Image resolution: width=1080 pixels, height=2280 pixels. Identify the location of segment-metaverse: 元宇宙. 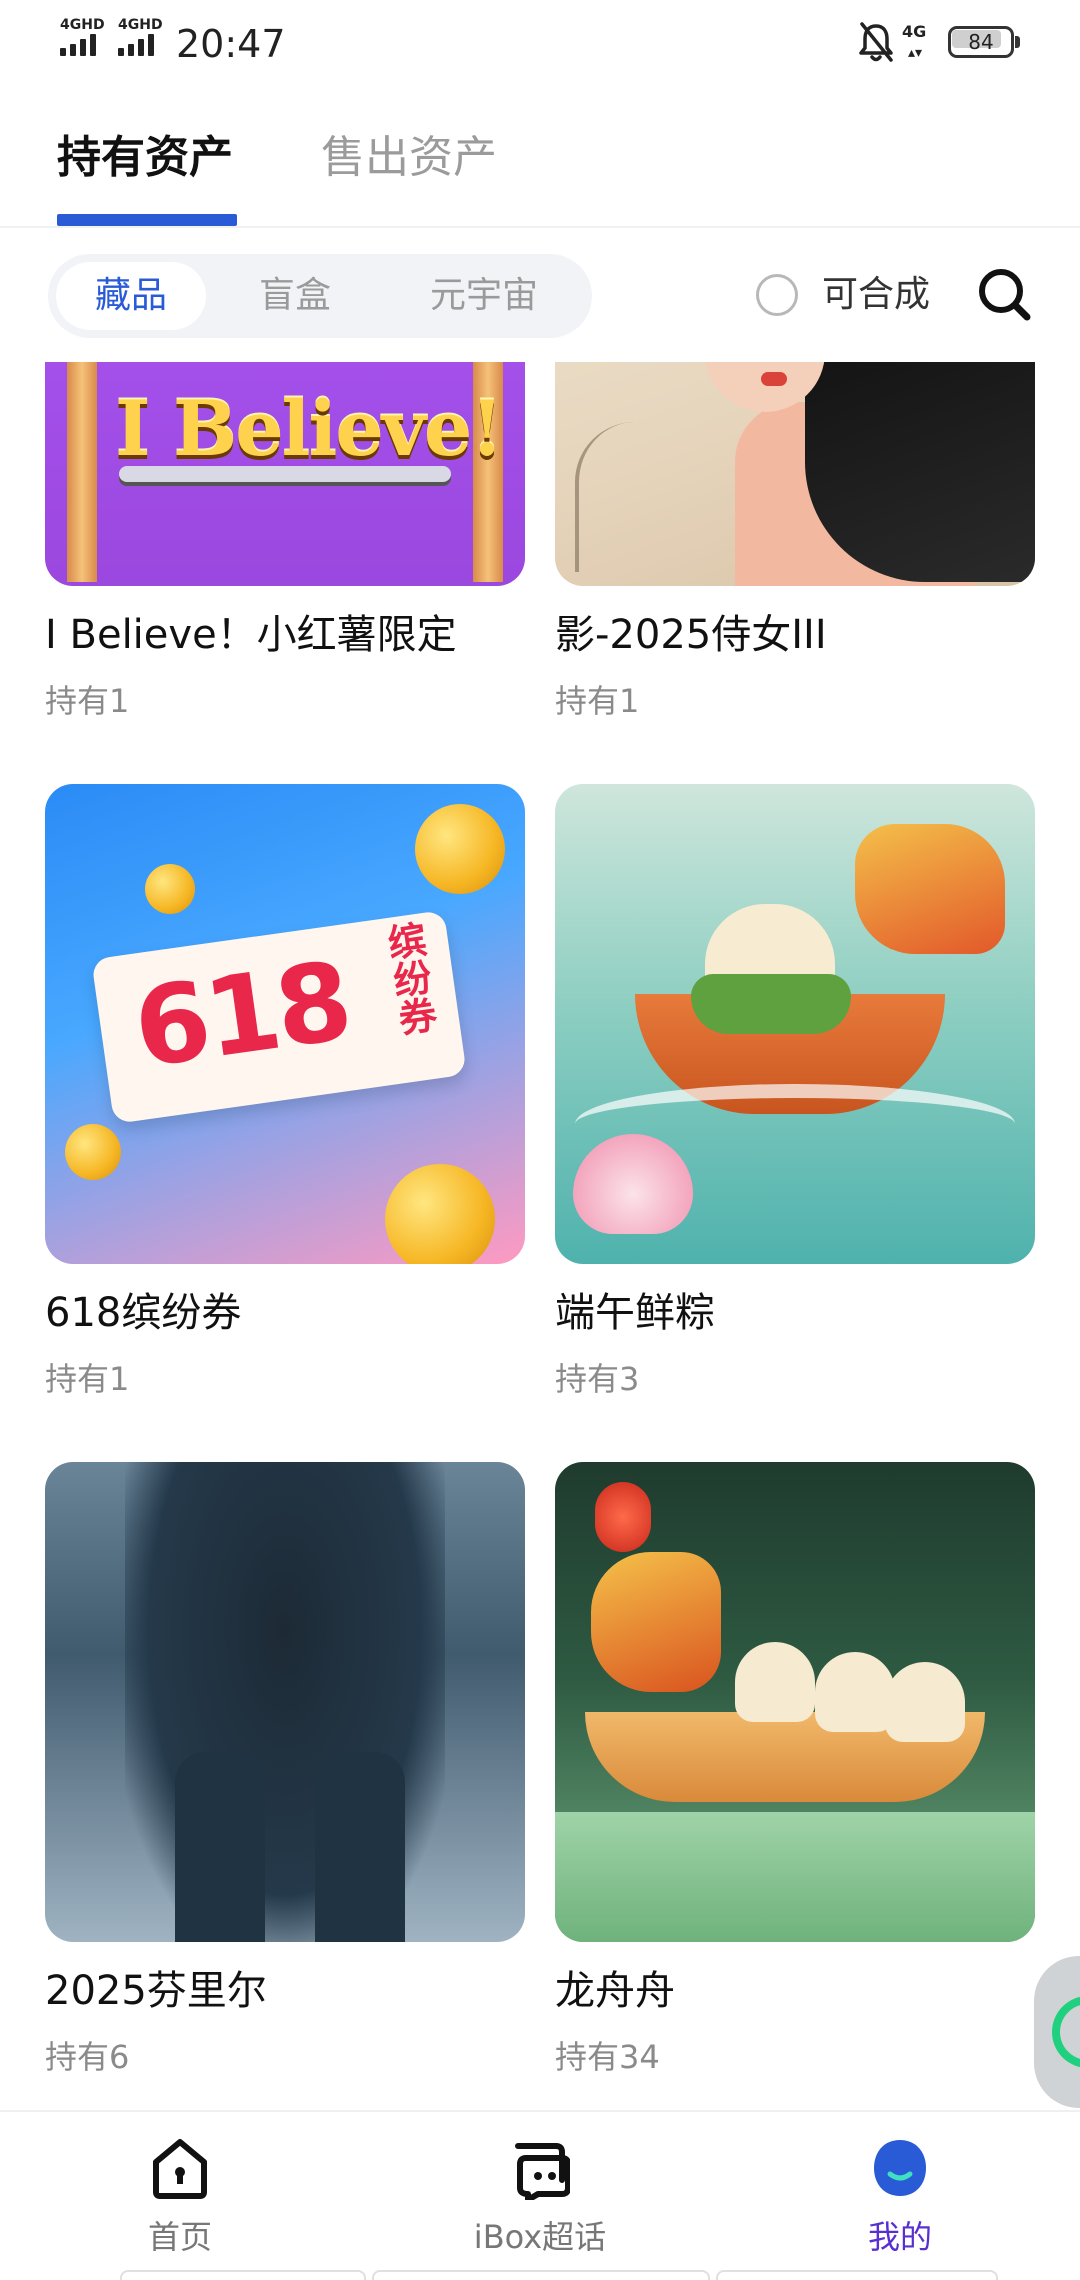
(484, 296).